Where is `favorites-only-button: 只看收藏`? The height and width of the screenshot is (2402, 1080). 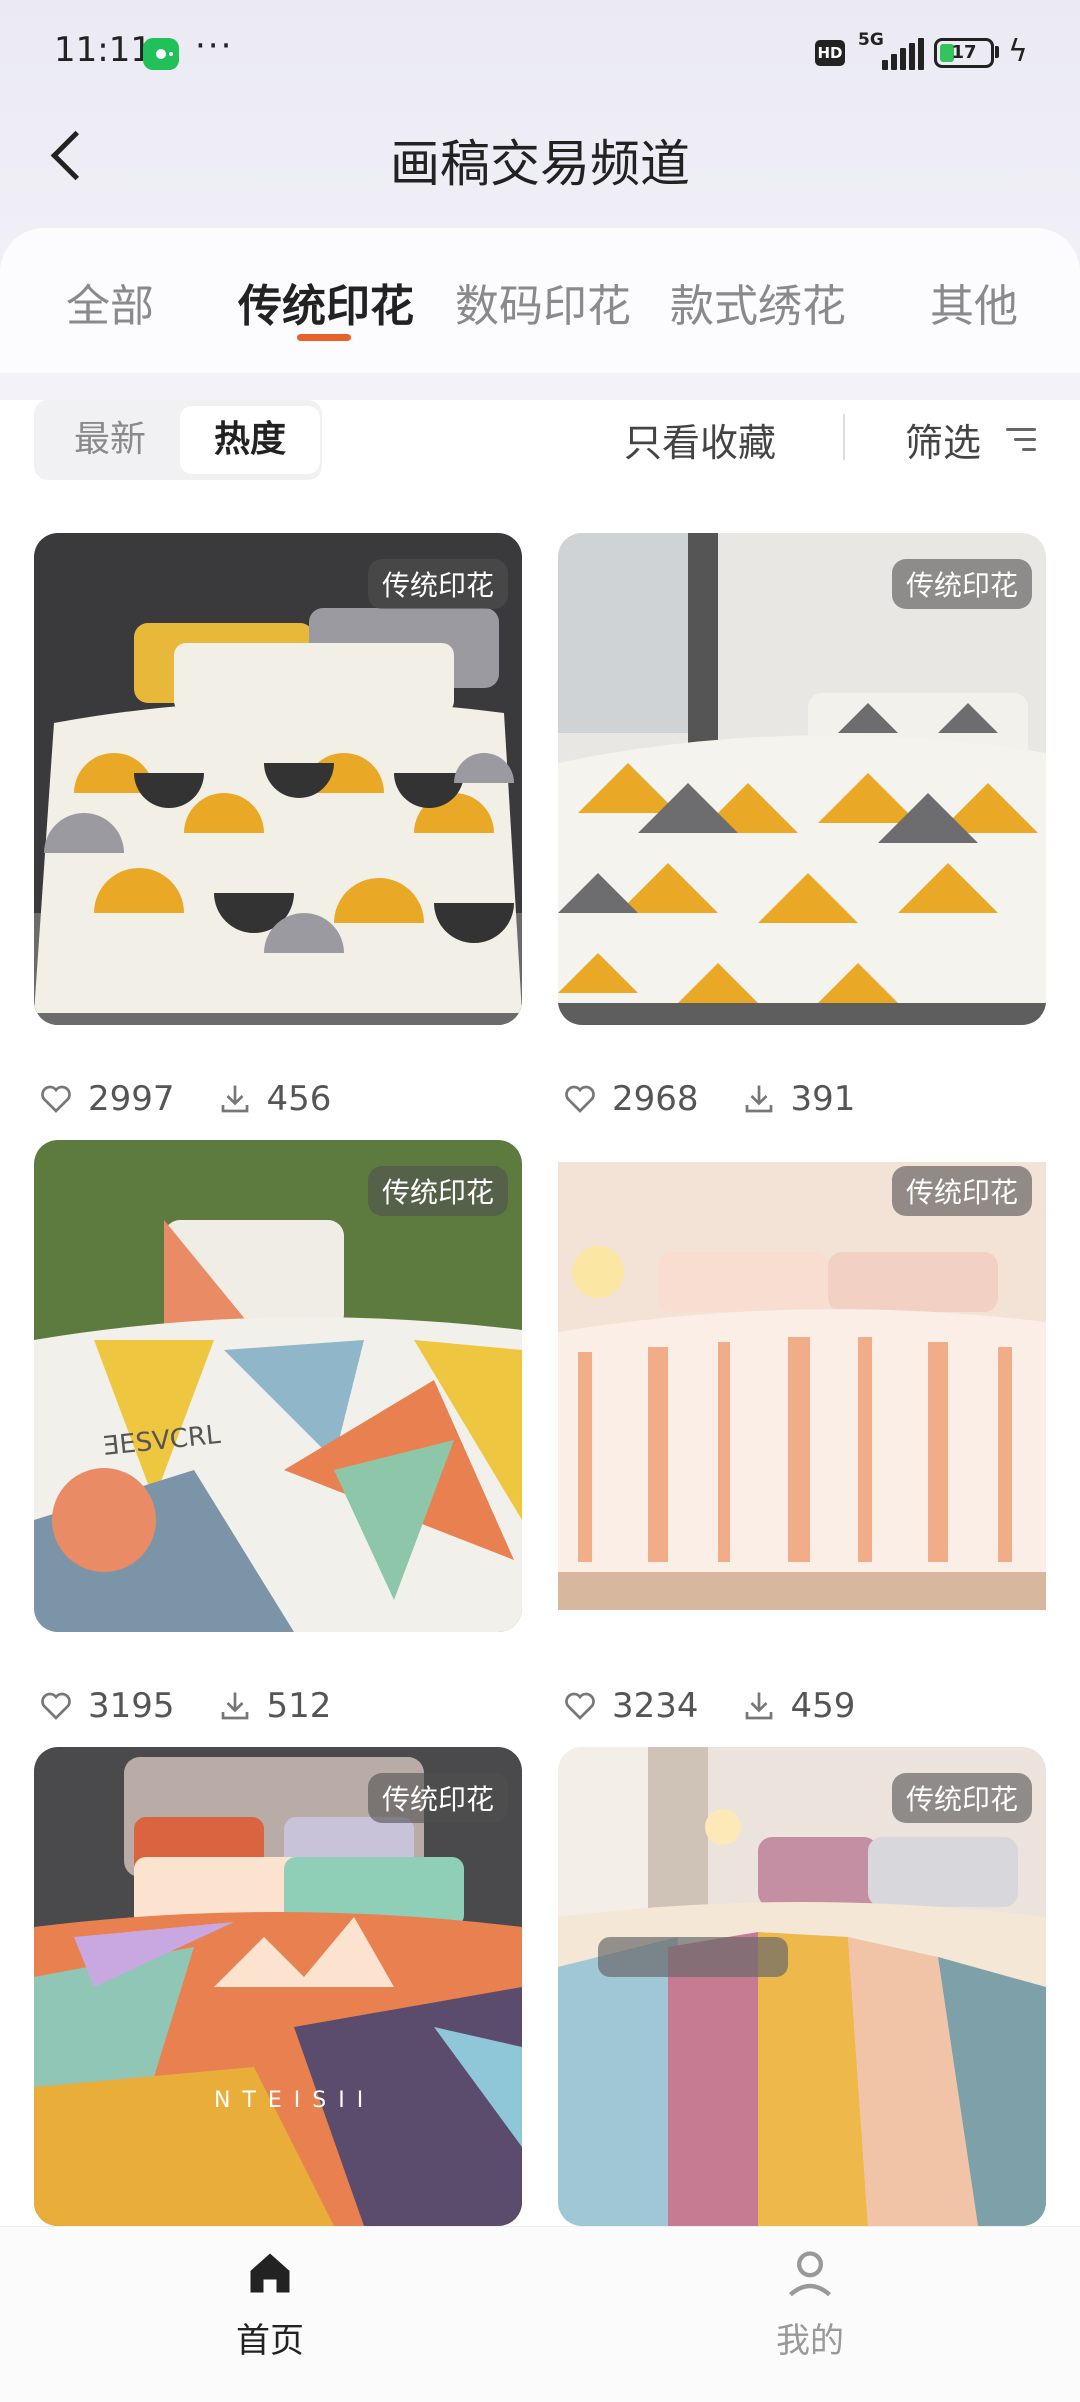
favorites-only-button: 只看收藏 is located at coordinates (700, 439).